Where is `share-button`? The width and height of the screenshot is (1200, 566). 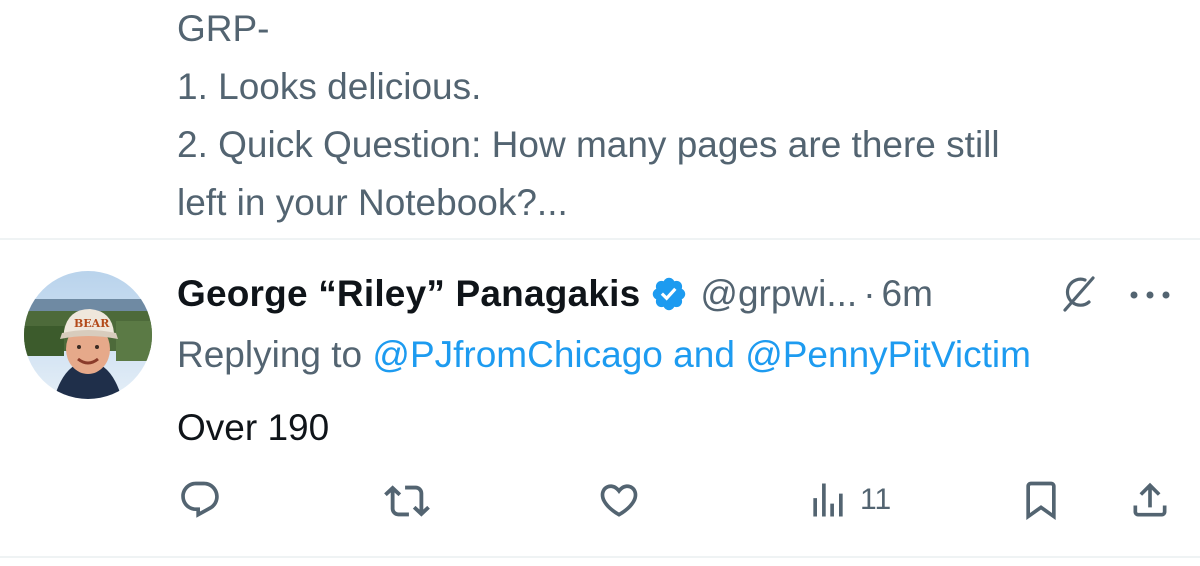
share-button is located at coordinates (1150, 500).